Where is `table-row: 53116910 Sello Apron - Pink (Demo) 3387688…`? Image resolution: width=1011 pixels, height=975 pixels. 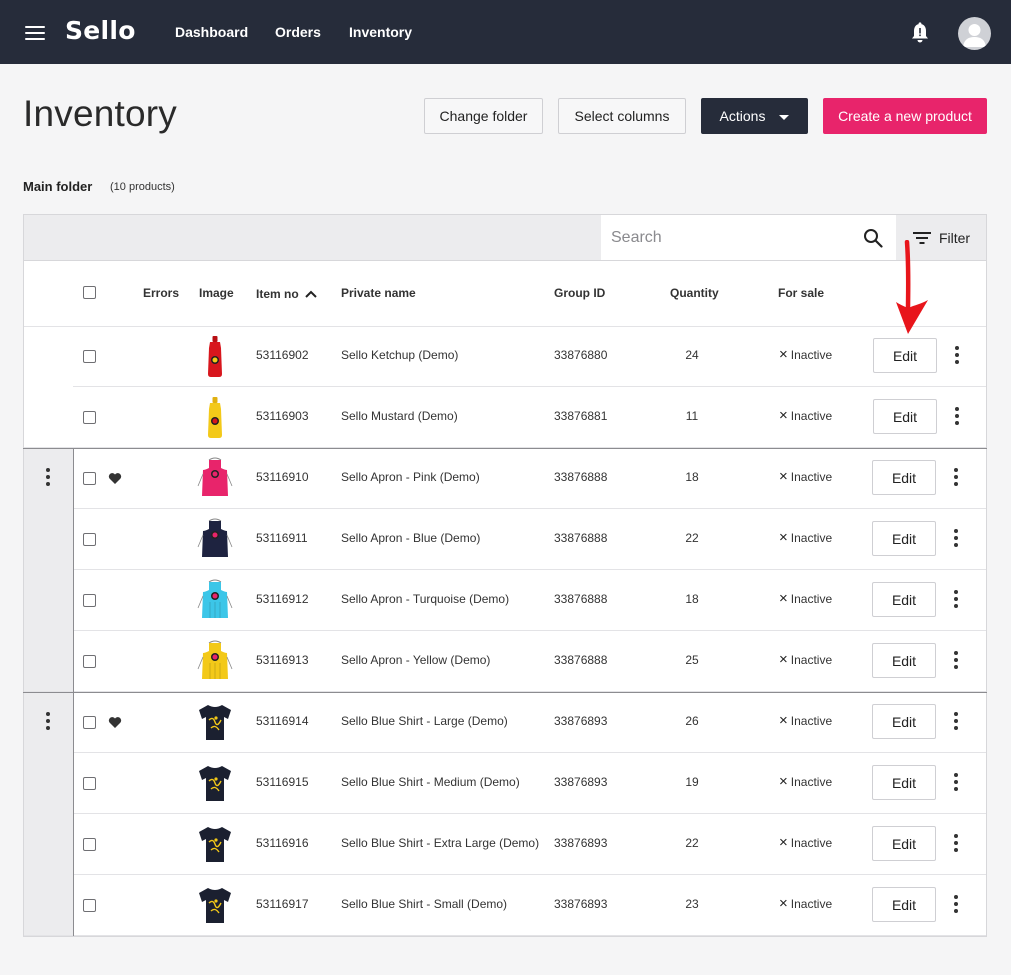
table-row: 53116910 Sello Apron - Pink (Demo) 3387688… is located at coordinates (505, 478).